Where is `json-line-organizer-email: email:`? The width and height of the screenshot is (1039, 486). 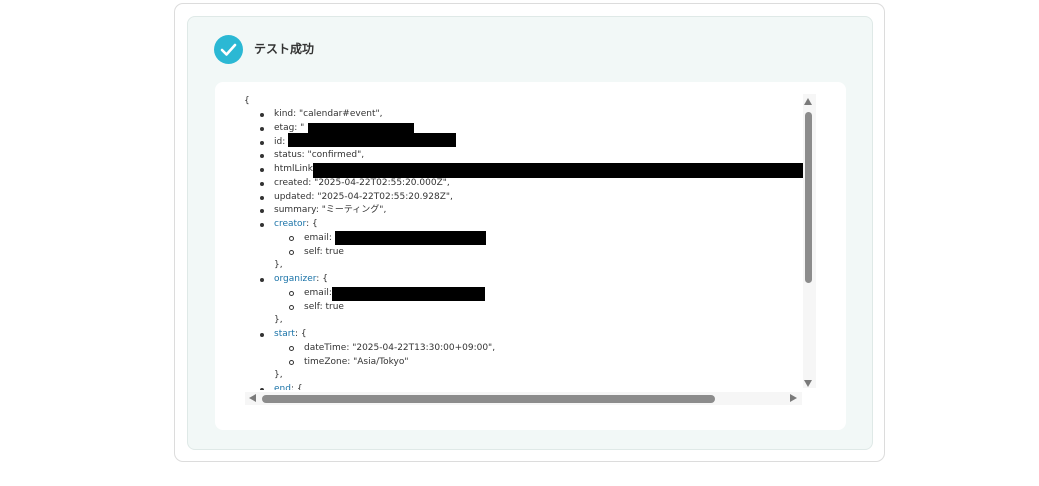
json-line-organizer-email: email: is located at coordinates (318, 293).